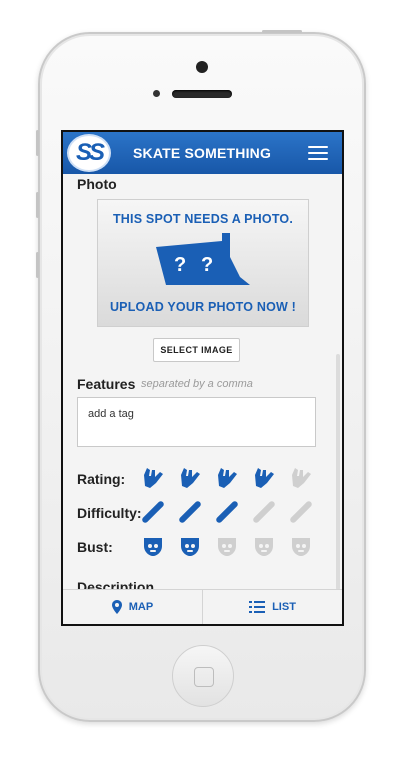 The width and height of the screenshot is (400, 757). I want to click on volume-up-button, so click(37, 205).